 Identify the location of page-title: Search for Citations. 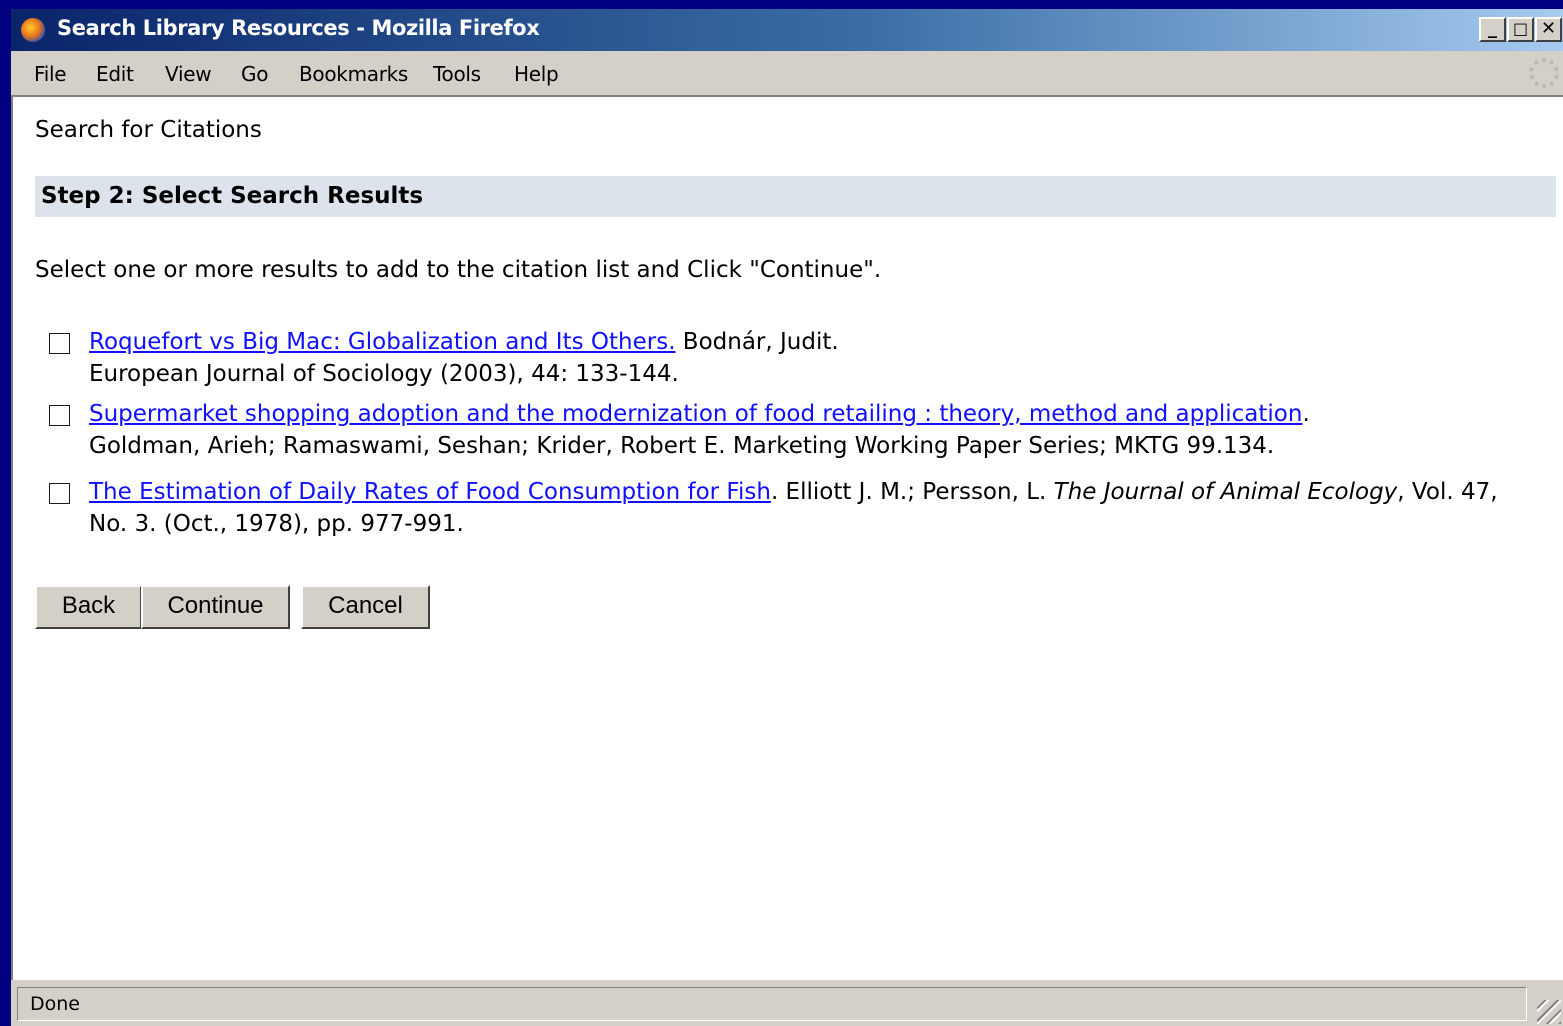
(148, 130).